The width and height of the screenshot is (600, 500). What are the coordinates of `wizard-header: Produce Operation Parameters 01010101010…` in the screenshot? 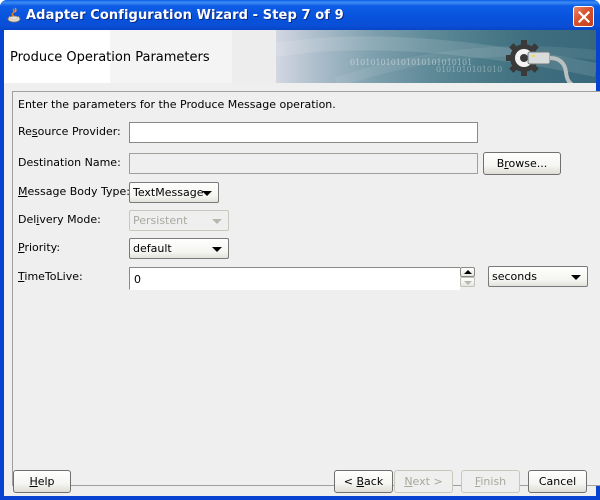 It's located at (300, 56).